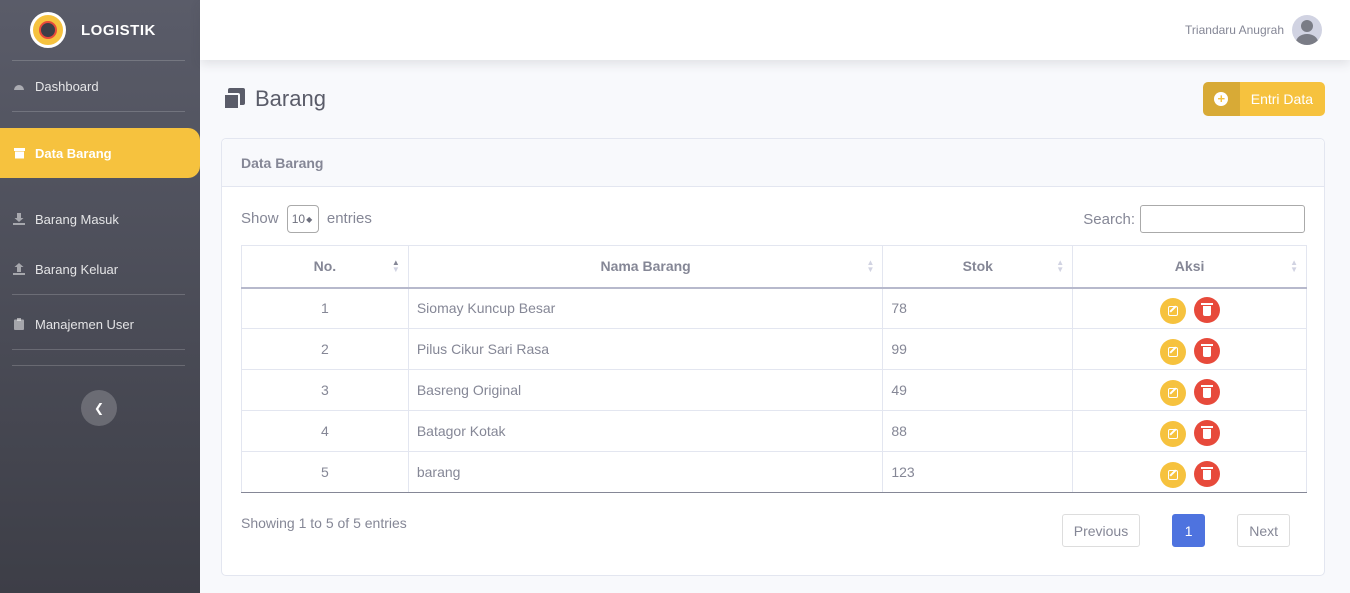  What do you see at coordinates (325, 308) in the screenshot?
I see `cell-no: 1` at bounding box center [325, 308].